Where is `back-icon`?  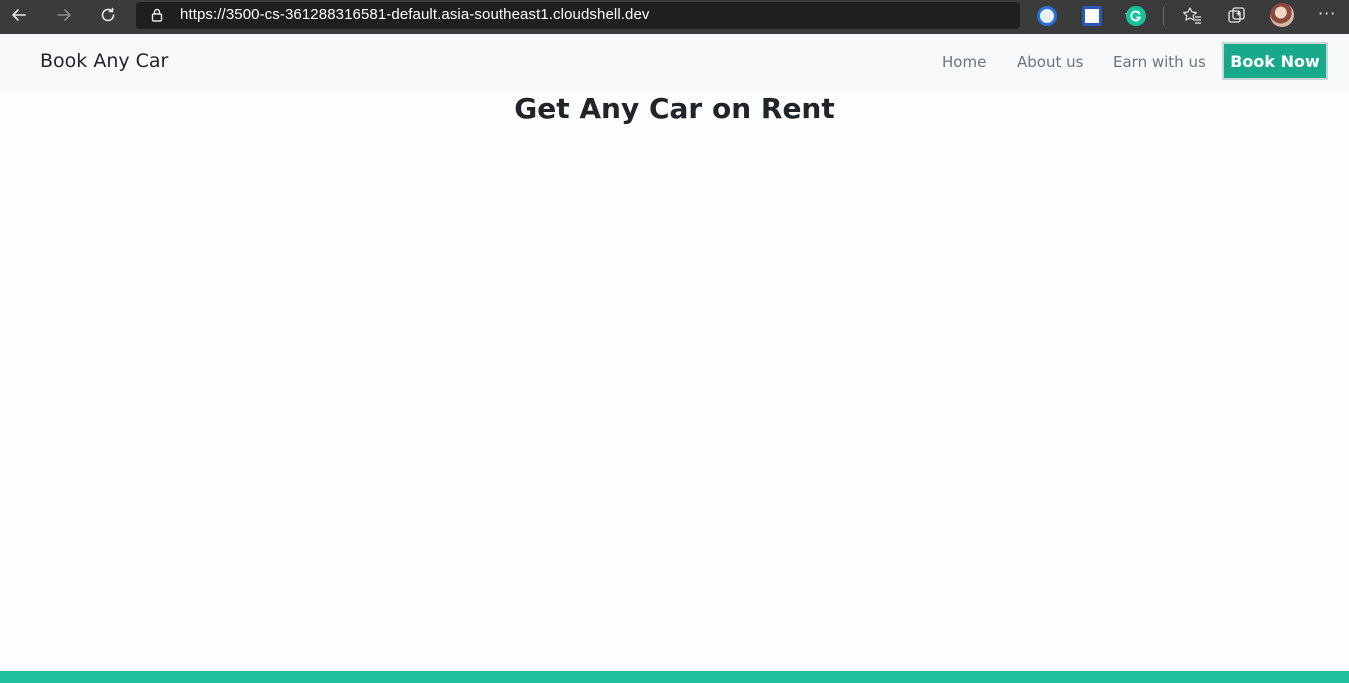 back-icon is located at coordinates (19, 15).